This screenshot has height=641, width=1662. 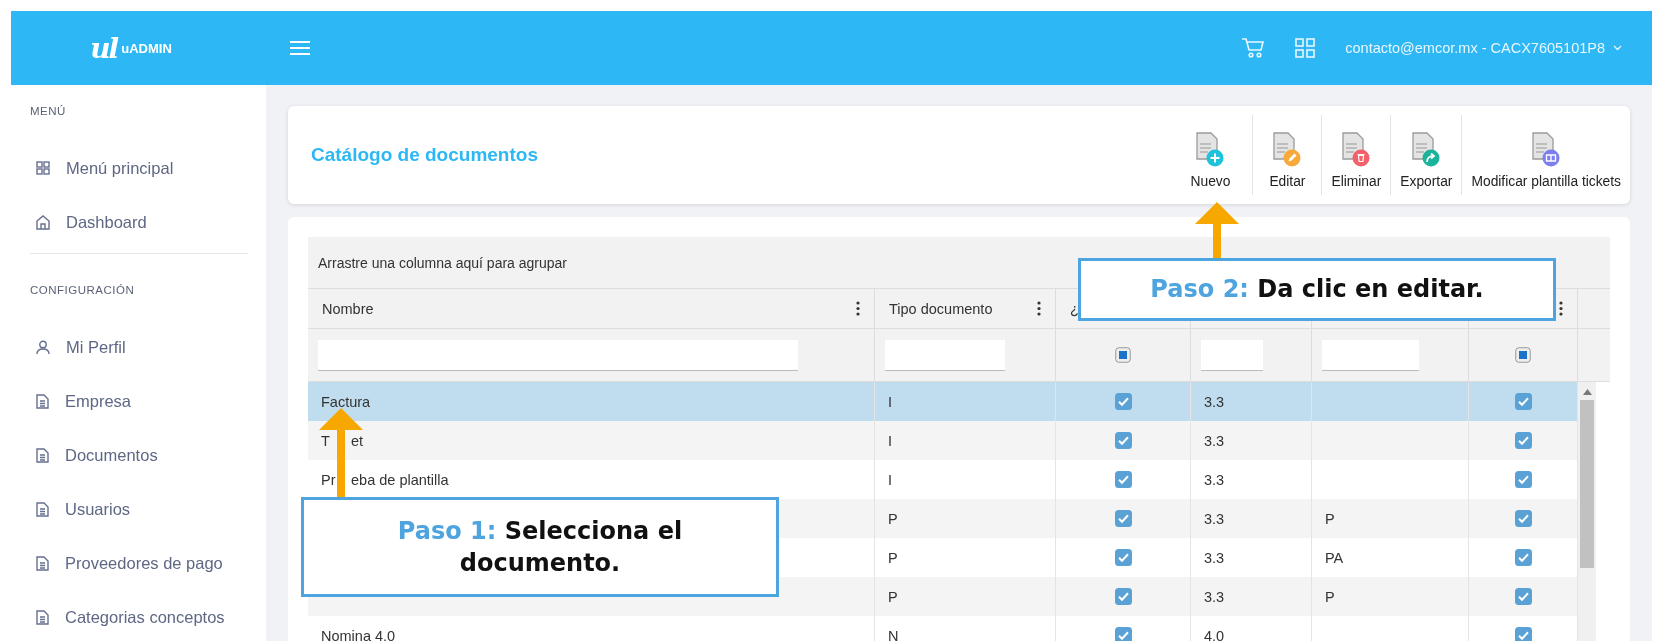 I want to click on sidebar-item: Proveedores de pago, so click(x=151, y=563).